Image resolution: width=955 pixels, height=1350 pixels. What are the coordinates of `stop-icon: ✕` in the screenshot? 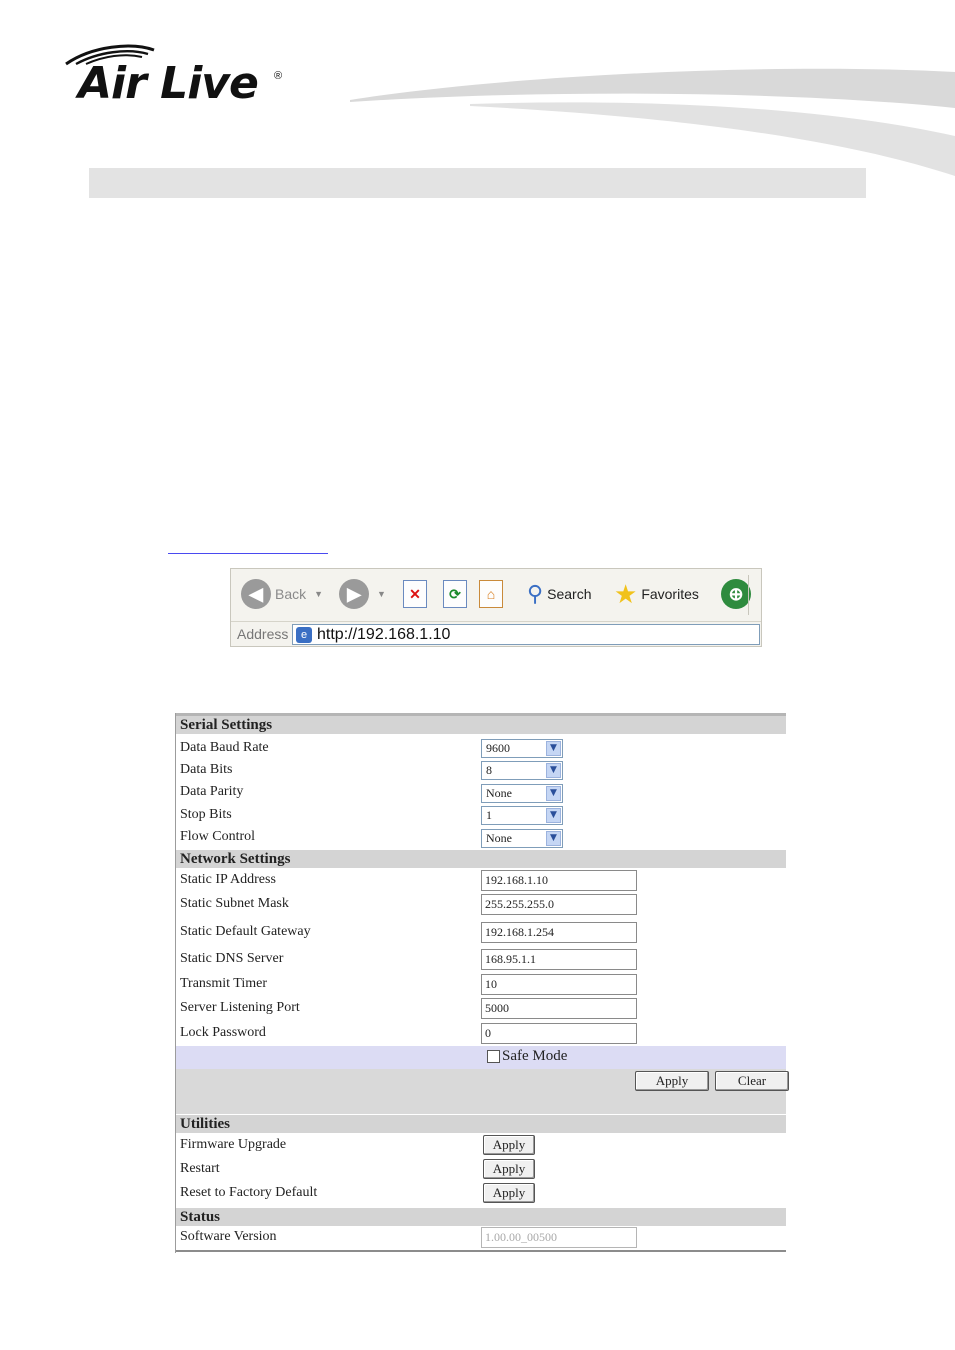 It's located at (415, 594).